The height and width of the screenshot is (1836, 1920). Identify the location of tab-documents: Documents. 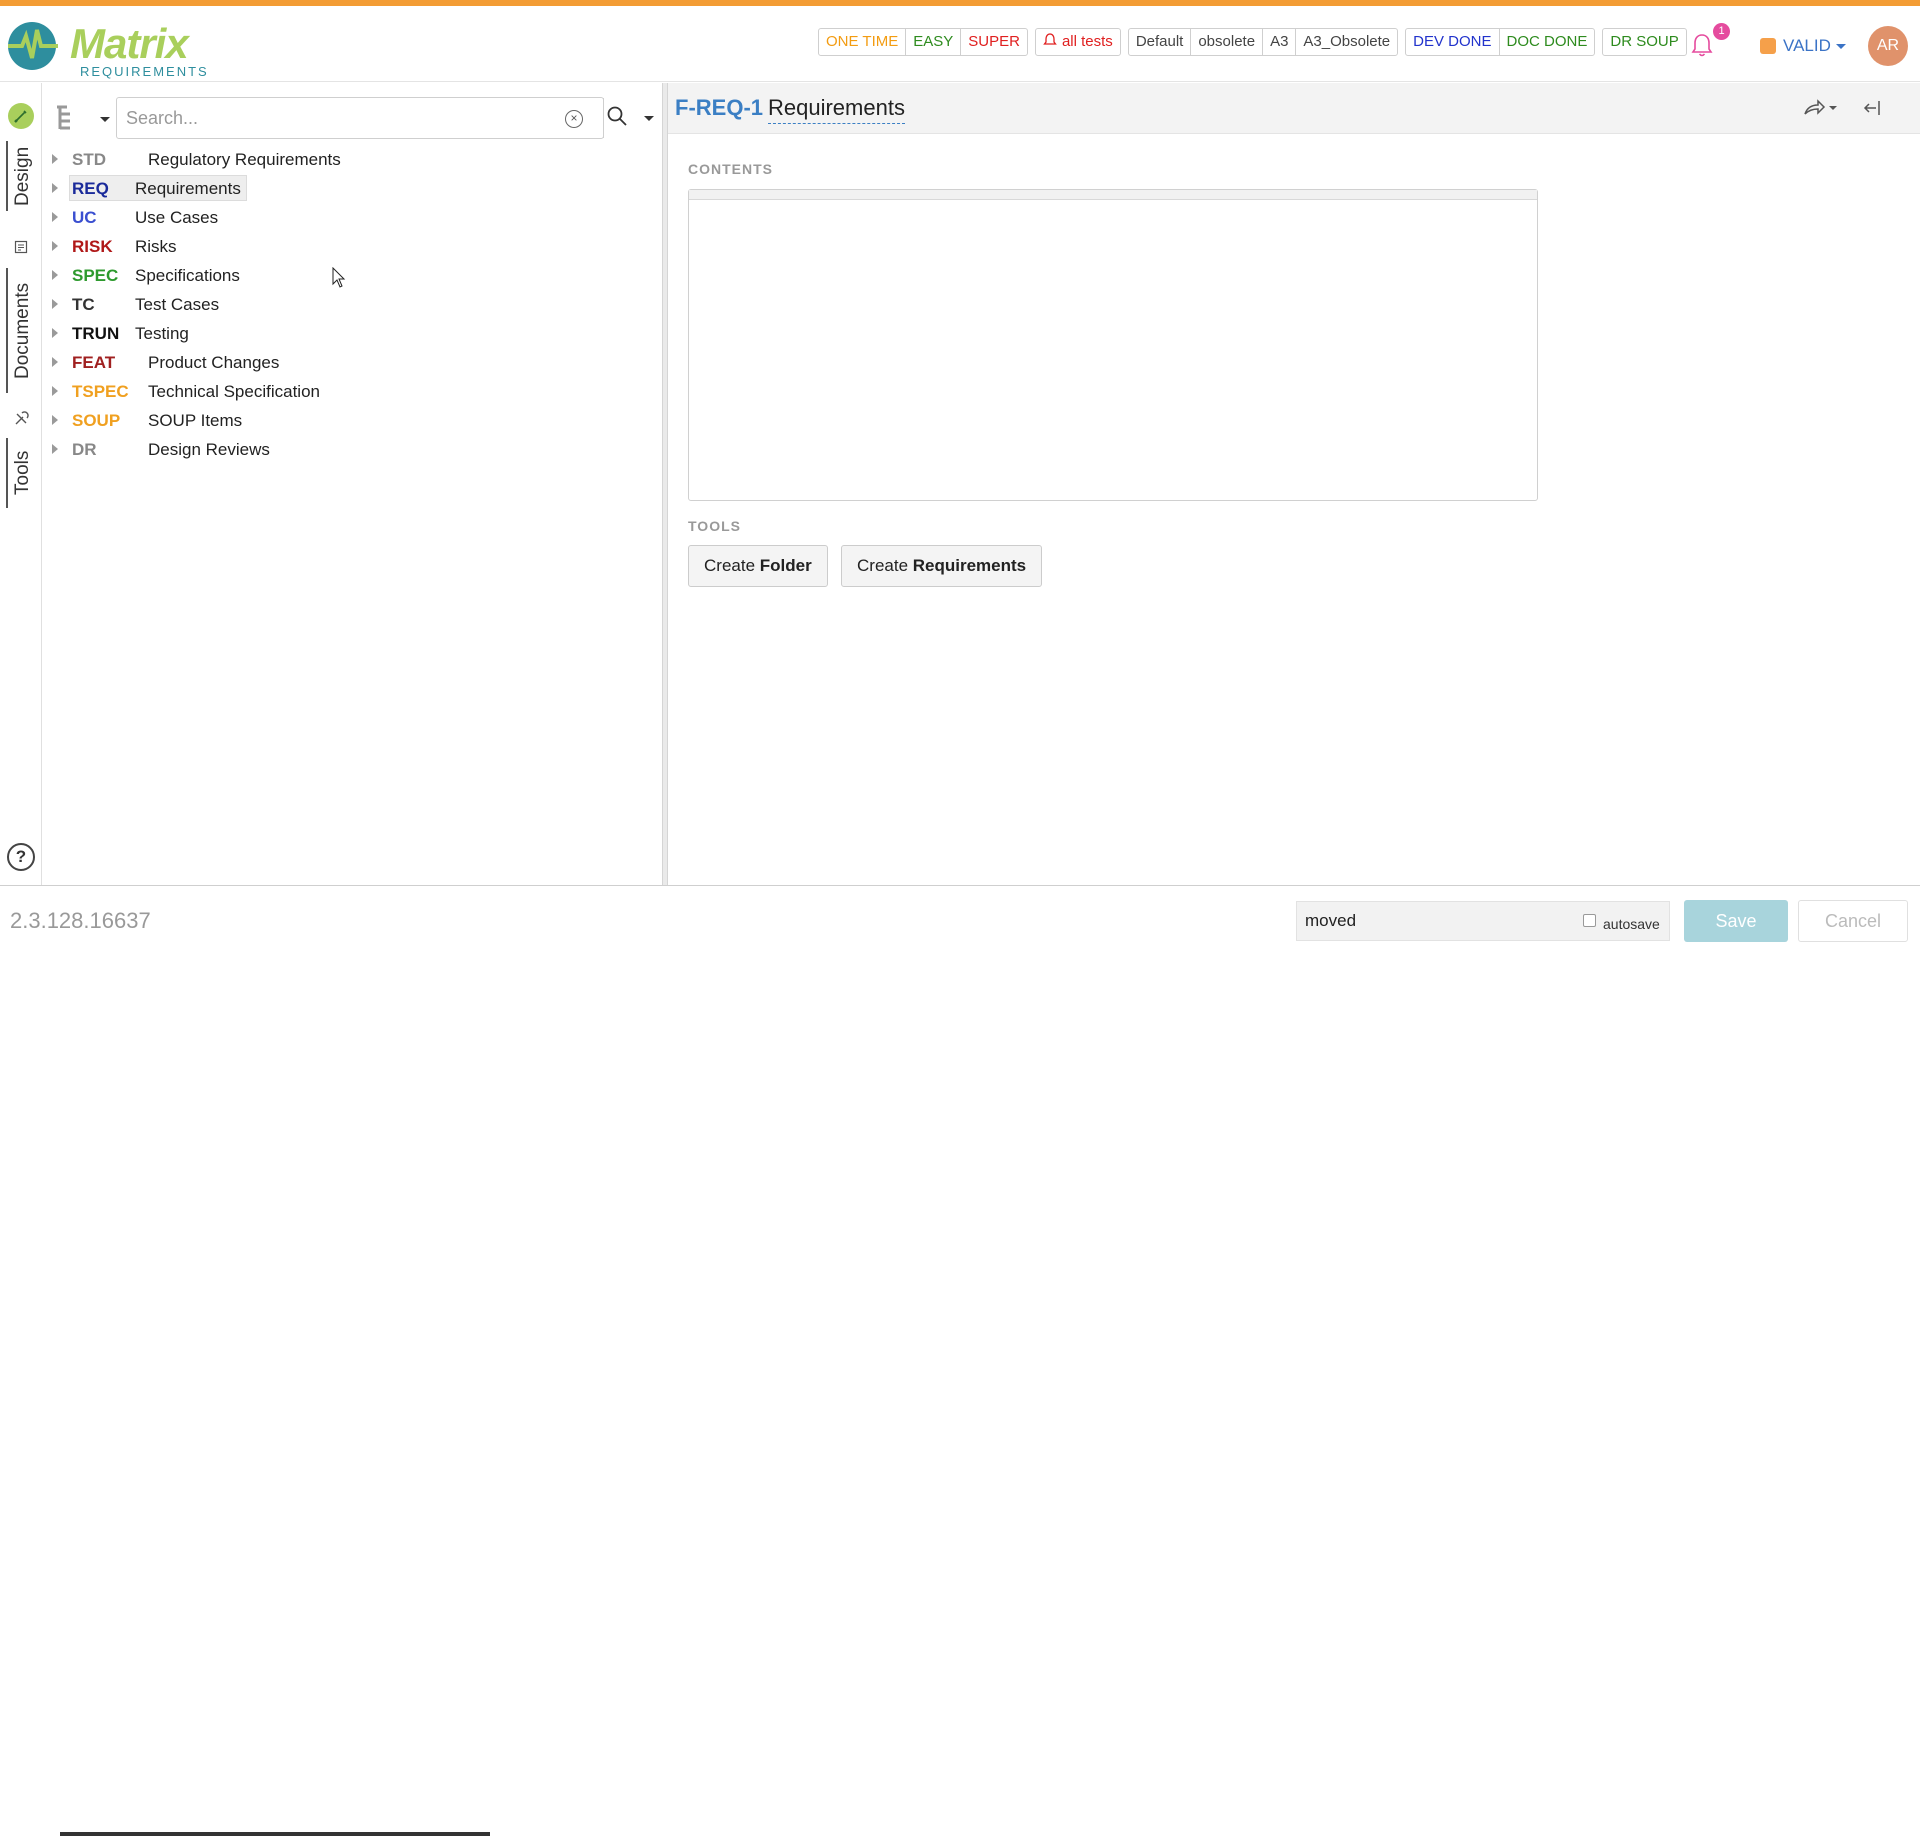
(22, 330).